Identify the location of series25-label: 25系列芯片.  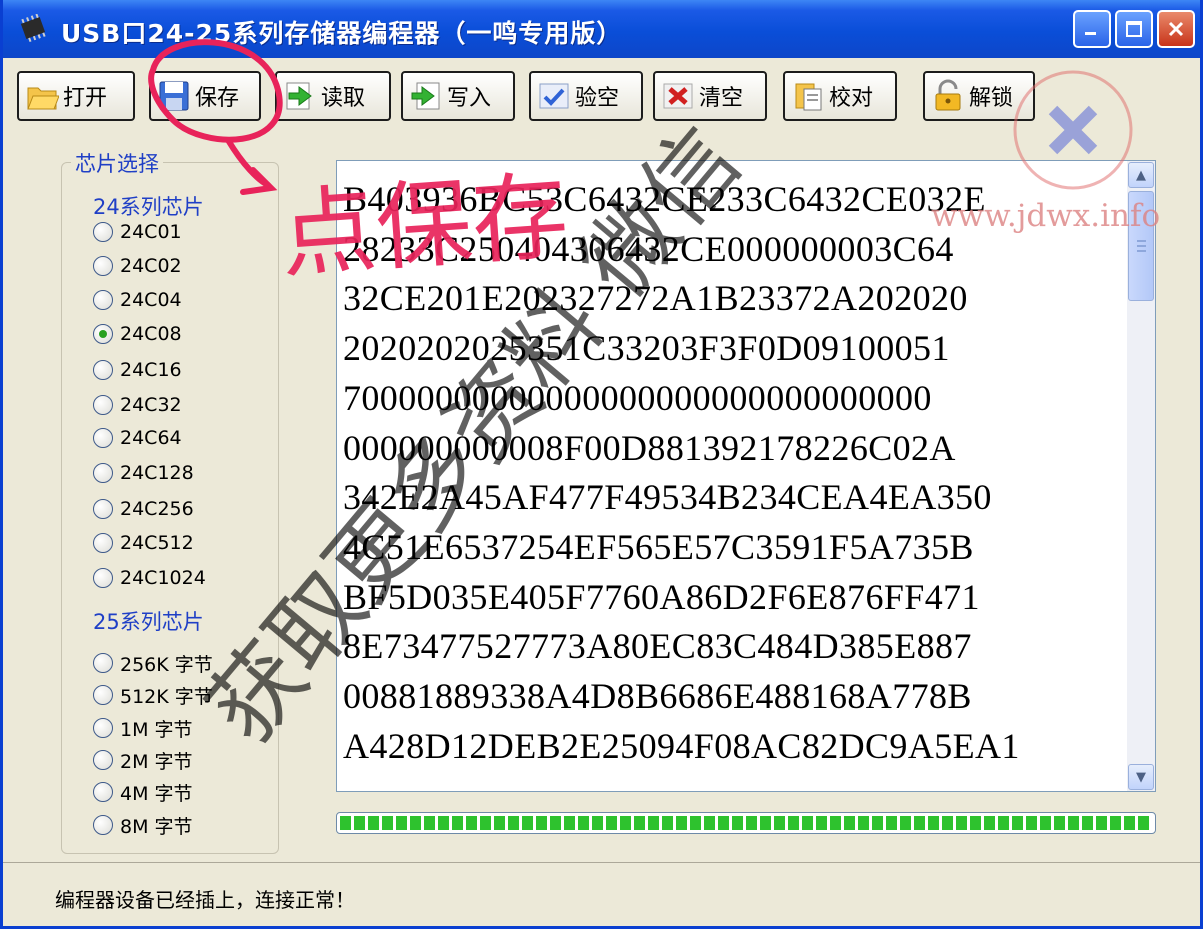
(148, 622).